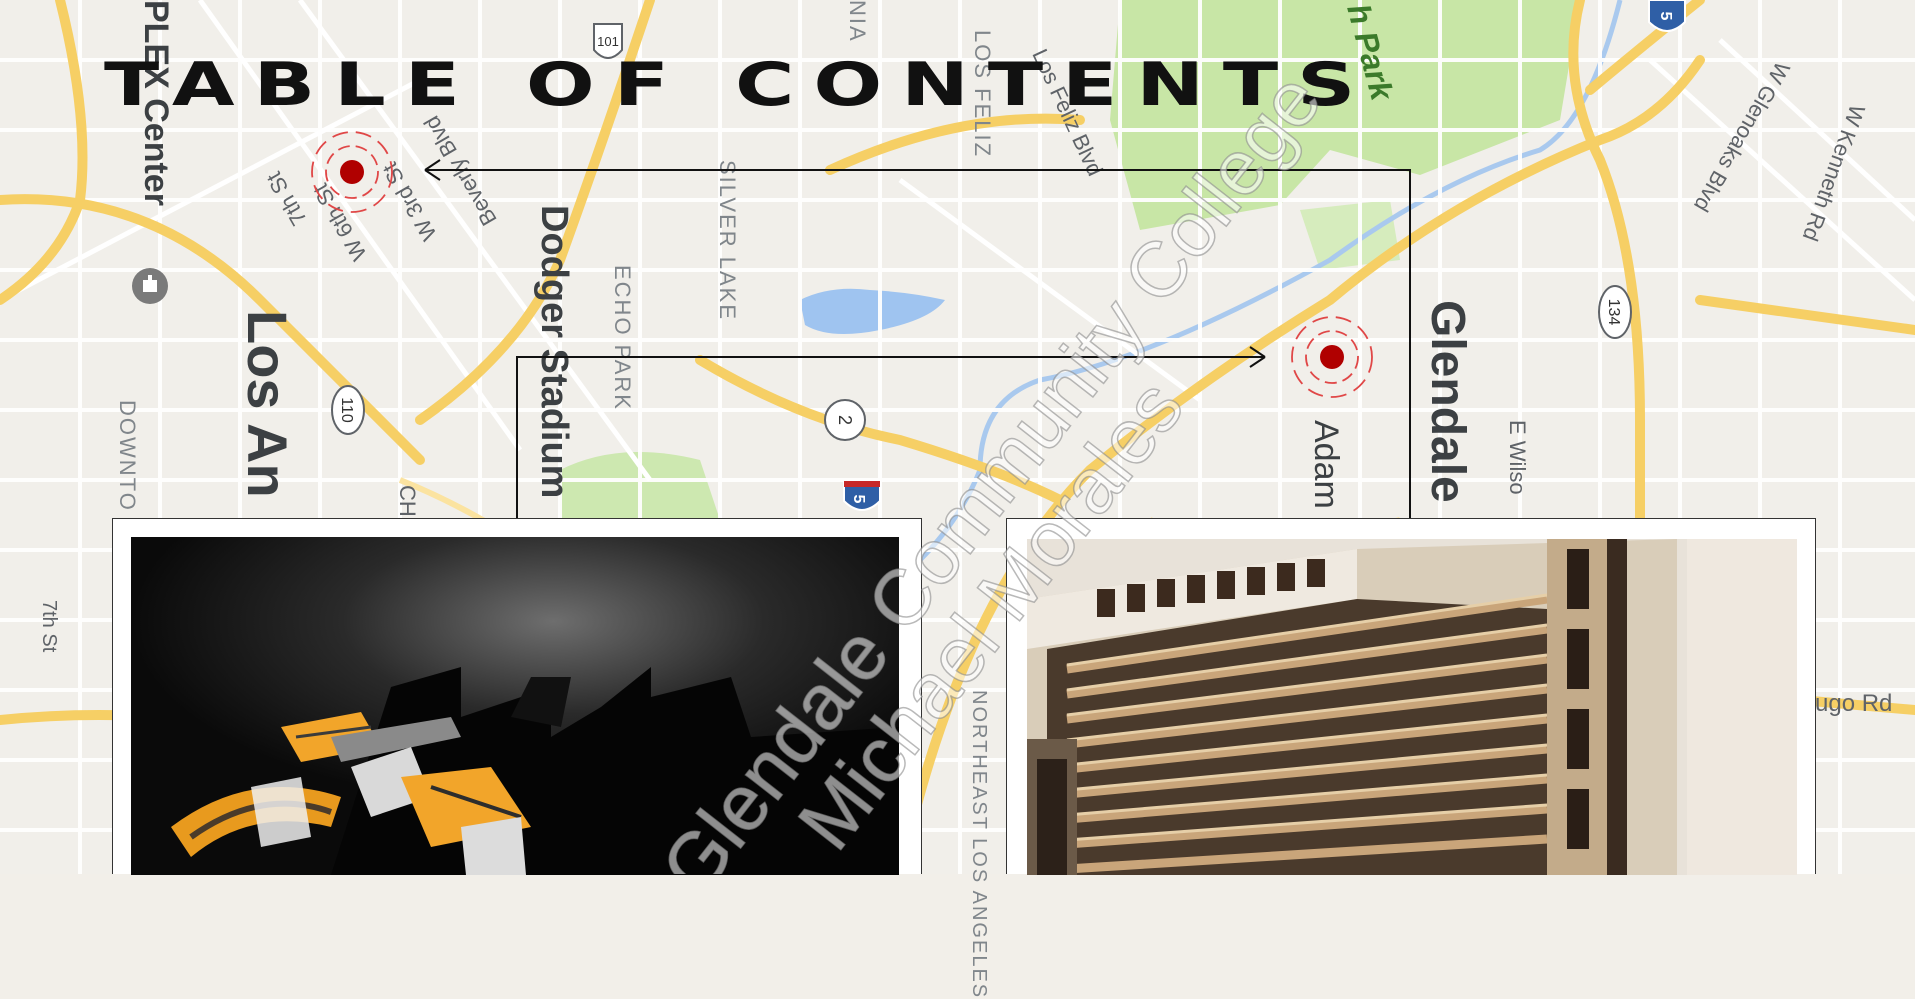 This screenshot has height=999, width=1915. What do you see at coordinates (515, 706) in the screenshot?
I see `project-photo-model` at bounding box center [515, 706].